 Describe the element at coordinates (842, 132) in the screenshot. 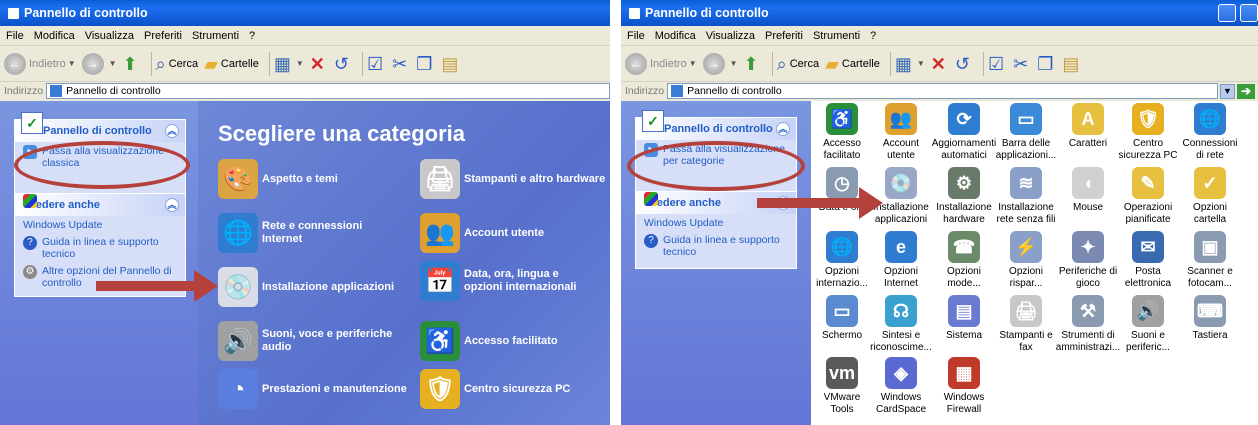

I see `control-panel-item: ♿ Accesso facilitato` at that location.